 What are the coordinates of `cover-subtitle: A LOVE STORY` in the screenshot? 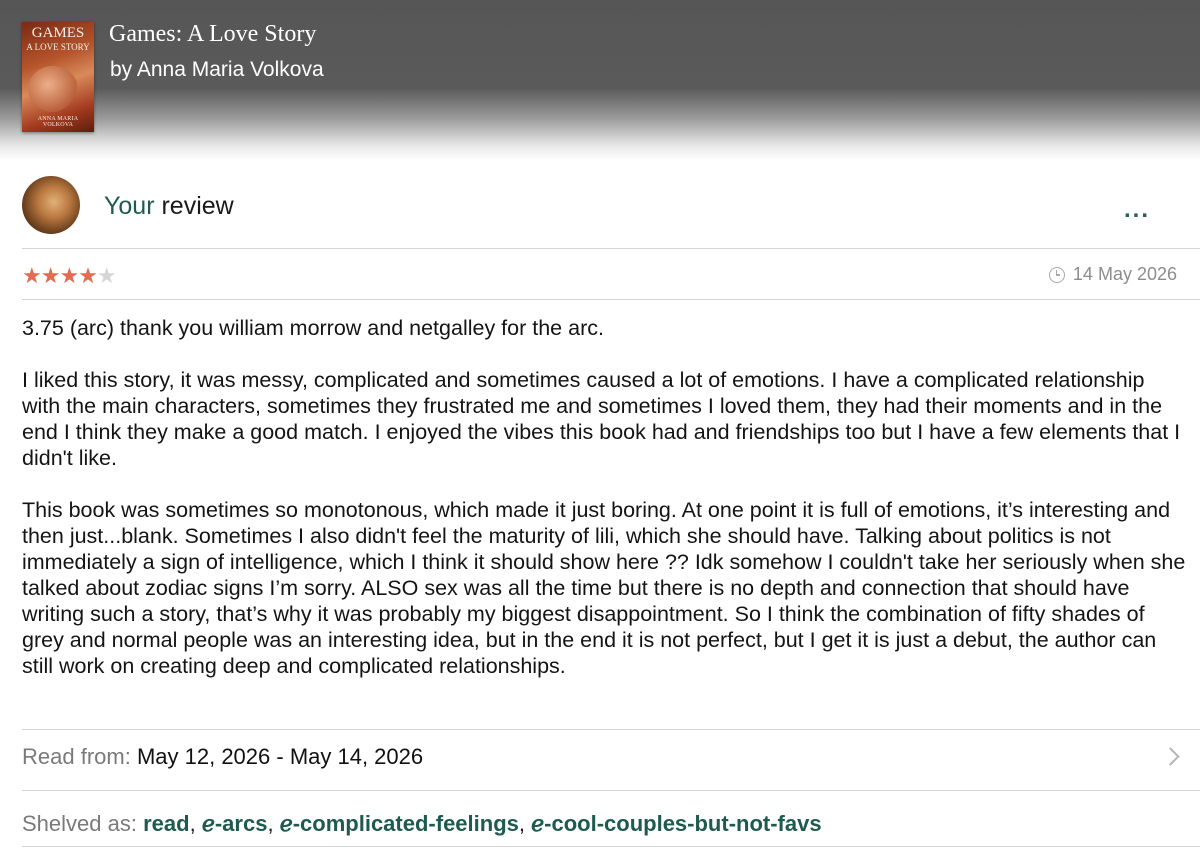 It's located at (58, 47).